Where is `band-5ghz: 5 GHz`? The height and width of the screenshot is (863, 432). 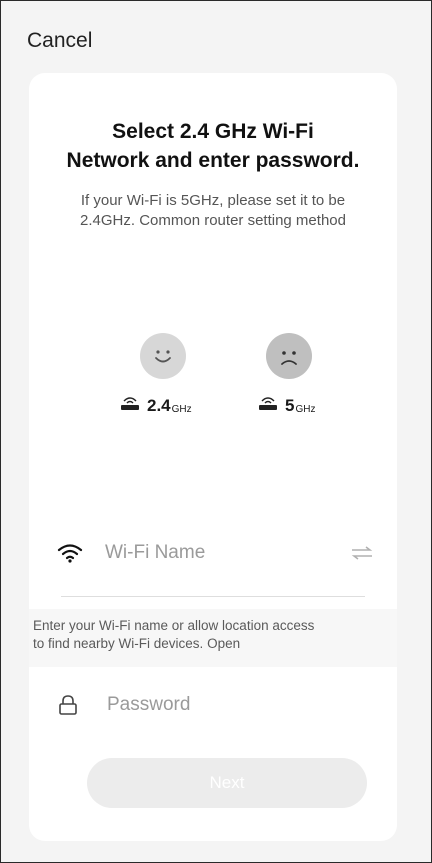 band-5ghz: 5 GHz is located at coordinates (286, 405).